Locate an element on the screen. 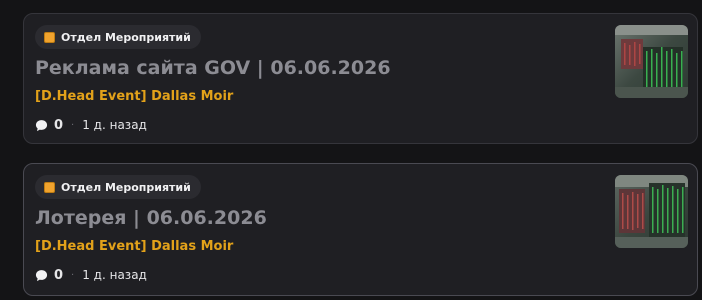 The width and height of the screenshot is (702, 300). post-title: Реклама сайта GOV | 06.06.2026 is located at coordinates (213, 68).